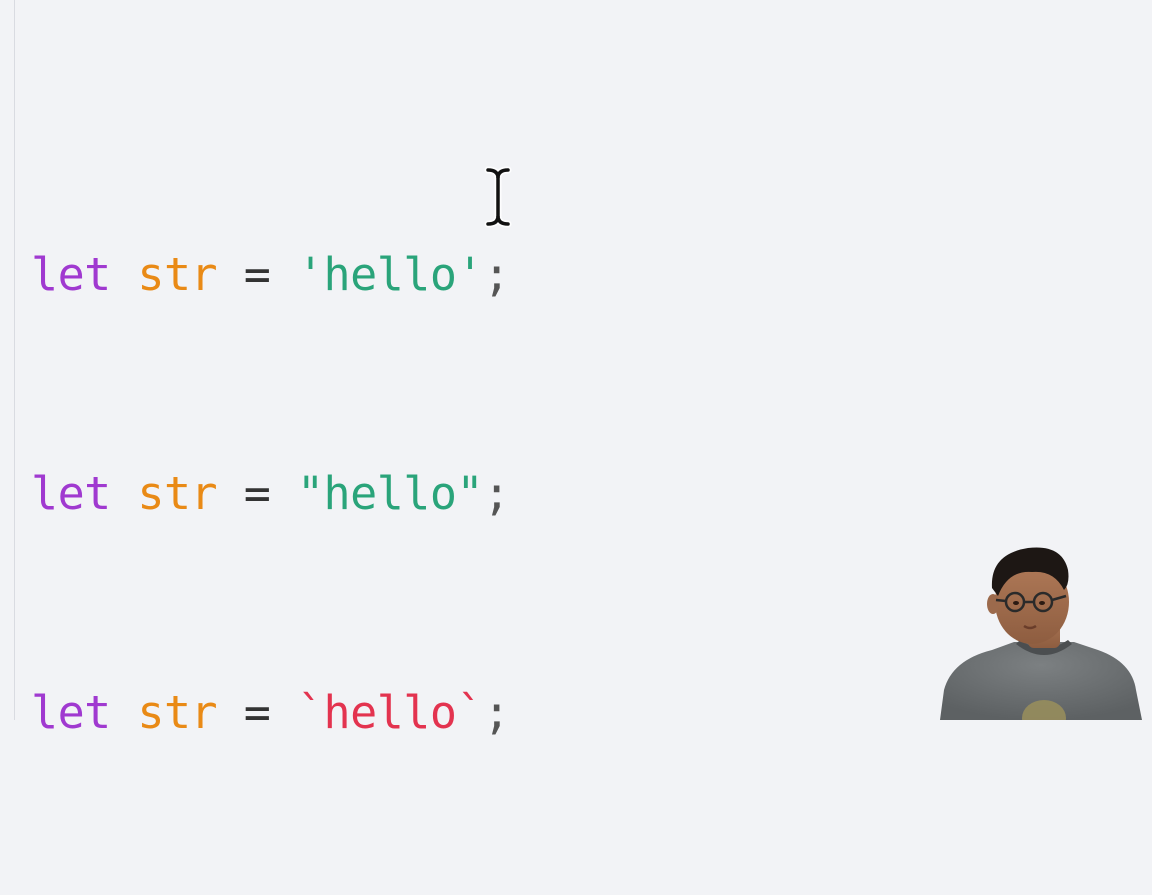 The height and width of the screenshot is (895, 1152). I want to click on code-line-3: let str = `hello`;, so click(270, 712).